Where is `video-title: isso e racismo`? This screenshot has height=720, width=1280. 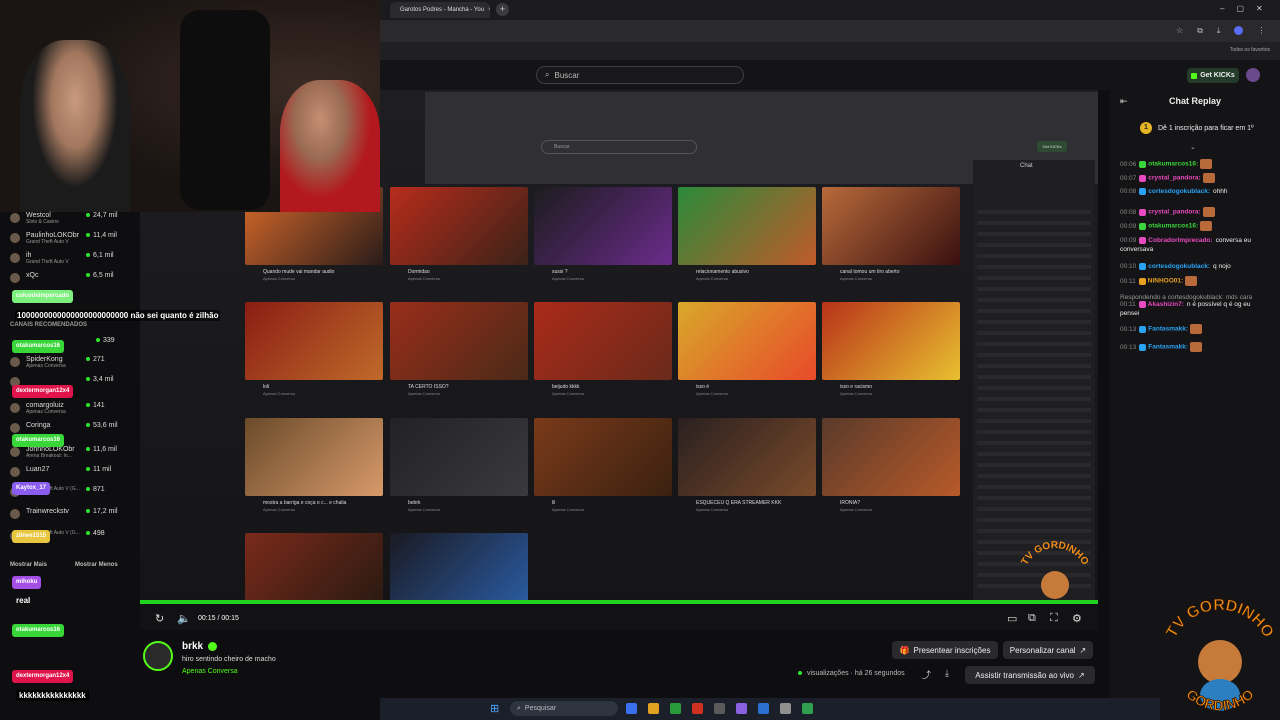
video-title: isso e racismo is located at coordinates (905, 387).